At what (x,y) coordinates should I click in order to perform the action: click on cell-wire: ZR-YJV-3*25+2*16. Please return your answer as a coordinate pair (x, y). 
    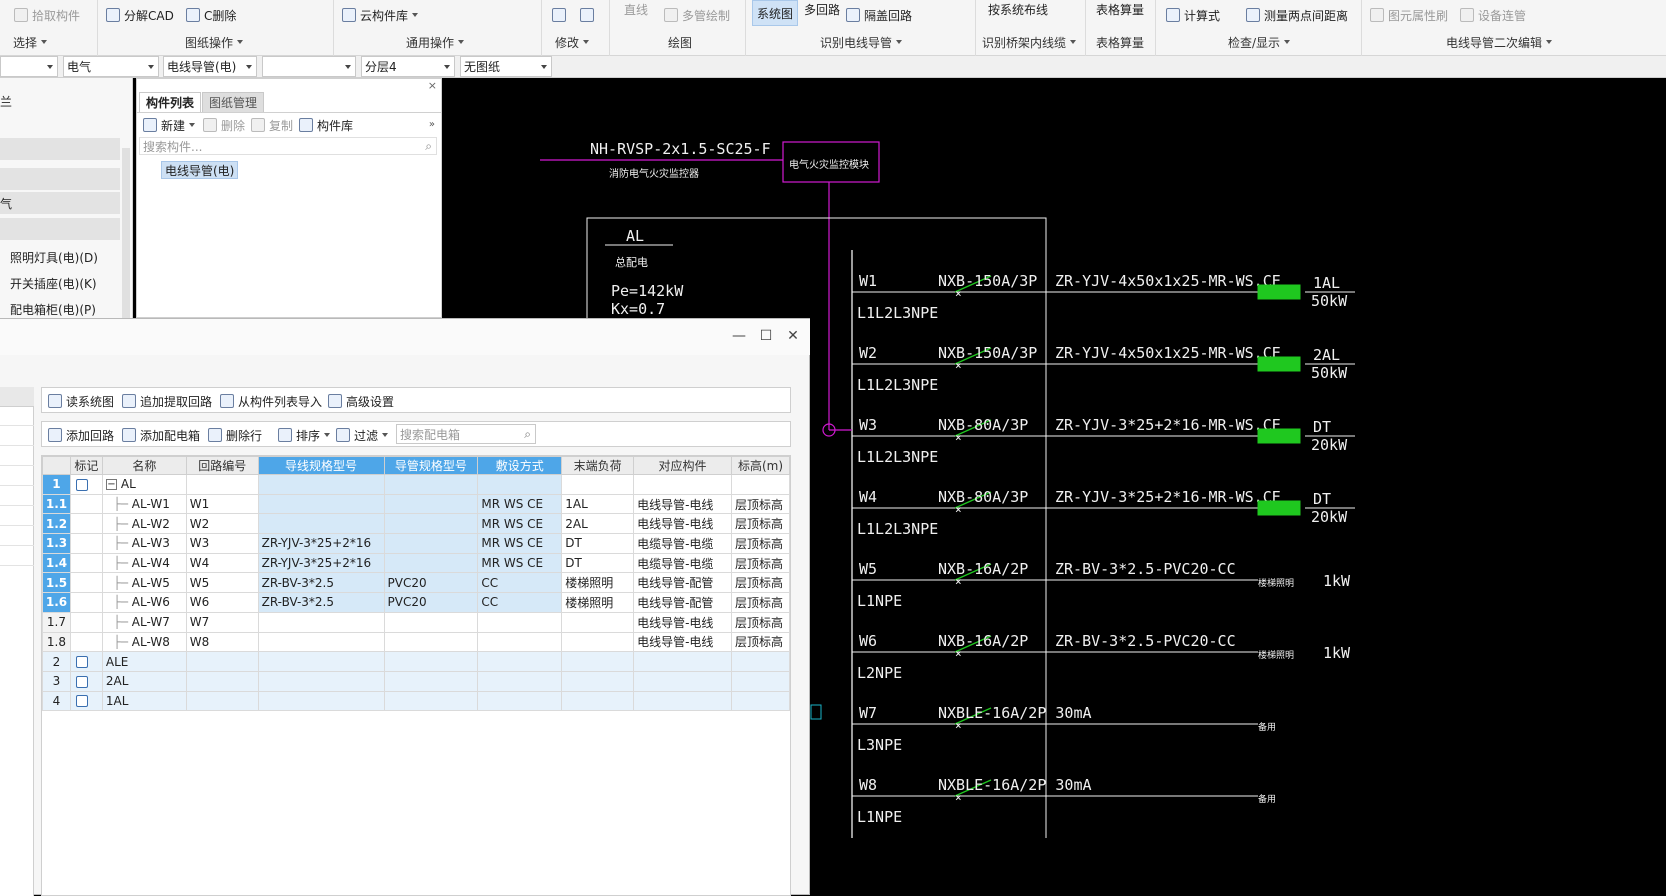
    Looking at the image, I should click on (321, 543).